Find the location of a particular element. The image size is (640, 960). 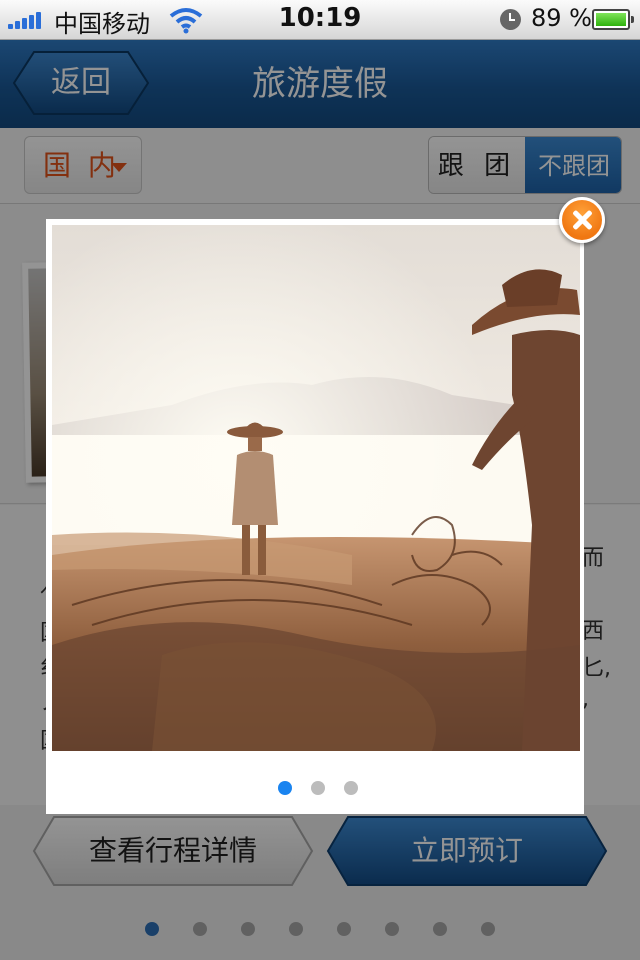

close-icon is located at coordinates (582, 220).